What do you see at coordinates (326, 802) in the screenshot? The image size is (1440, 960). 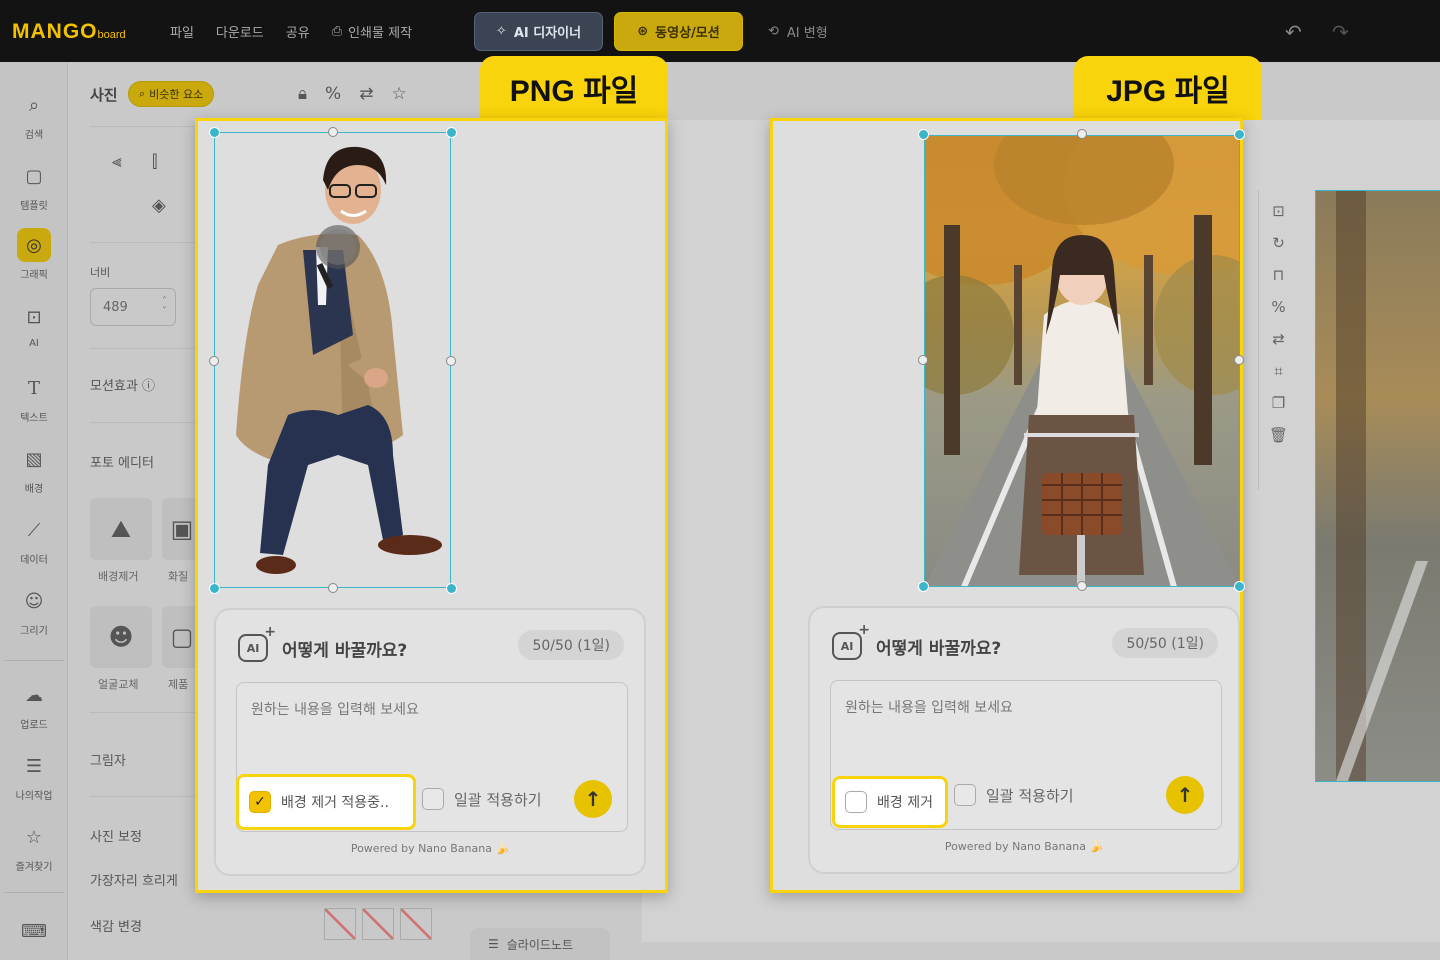 I see `remove-background-option: ✓ 배경 제거 적용중..` at bounding box center [326, 802].